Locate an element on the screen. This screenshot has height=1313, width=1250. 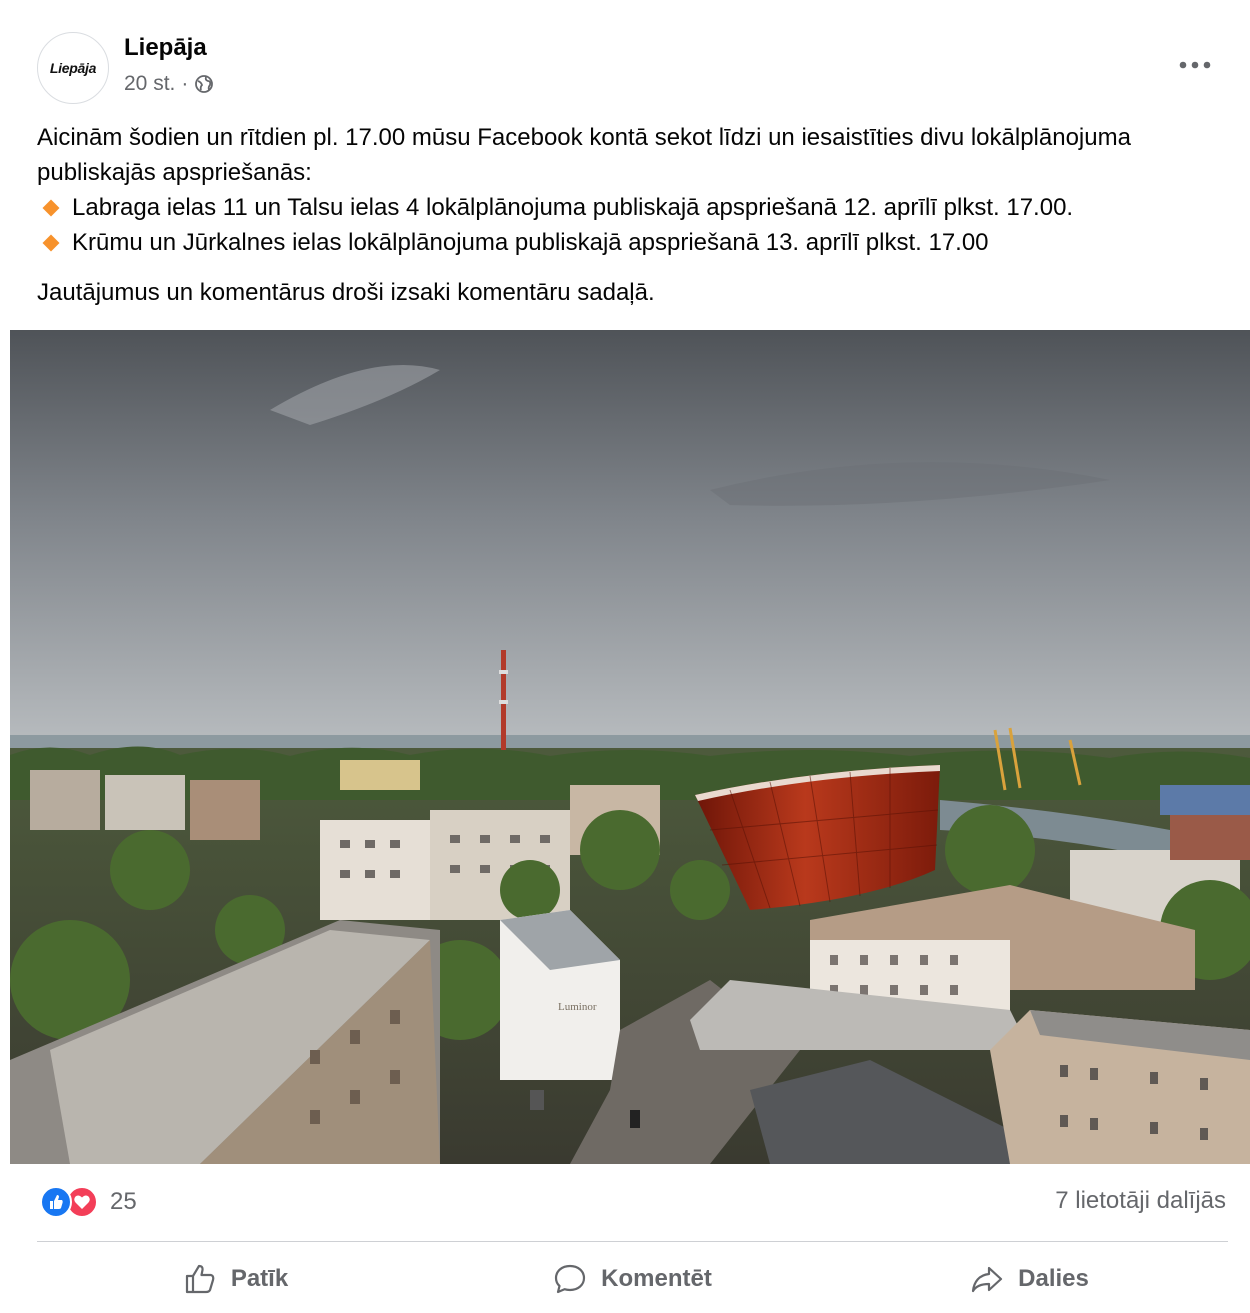
share-label: Dalies is located at coordinates (1053, 1278).